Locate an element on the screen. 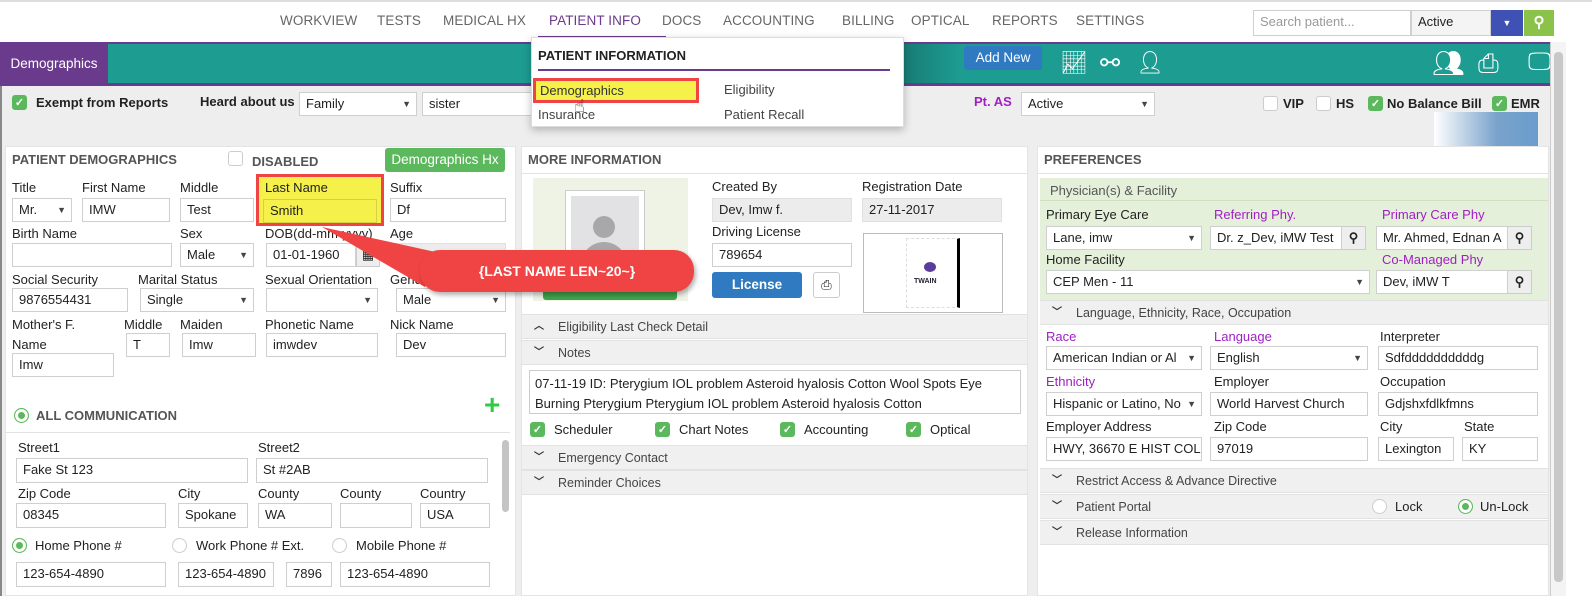 Image resolution: width=1592 pixels, height=596 pixels. marital-status-select: Single ▼ is located at coordinates (197, 300).